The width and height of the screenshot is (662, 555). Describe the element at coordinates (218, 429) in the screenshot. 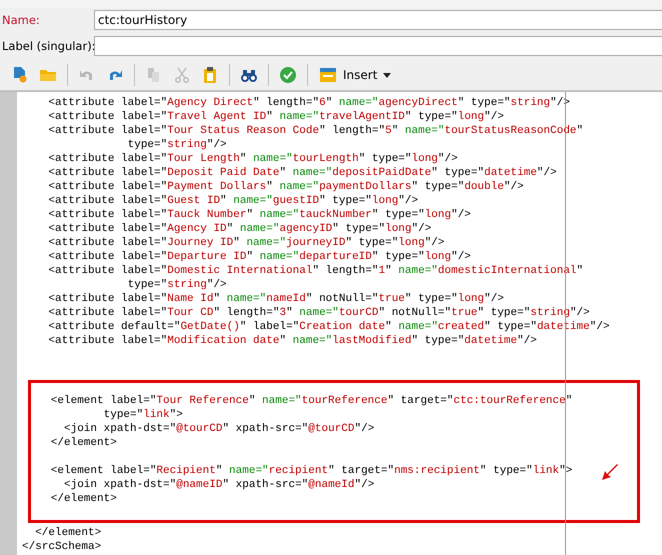

I see `code-line: <join xpath-dst="@tourCD" xpath-src="@tourCD"/>` at that location.